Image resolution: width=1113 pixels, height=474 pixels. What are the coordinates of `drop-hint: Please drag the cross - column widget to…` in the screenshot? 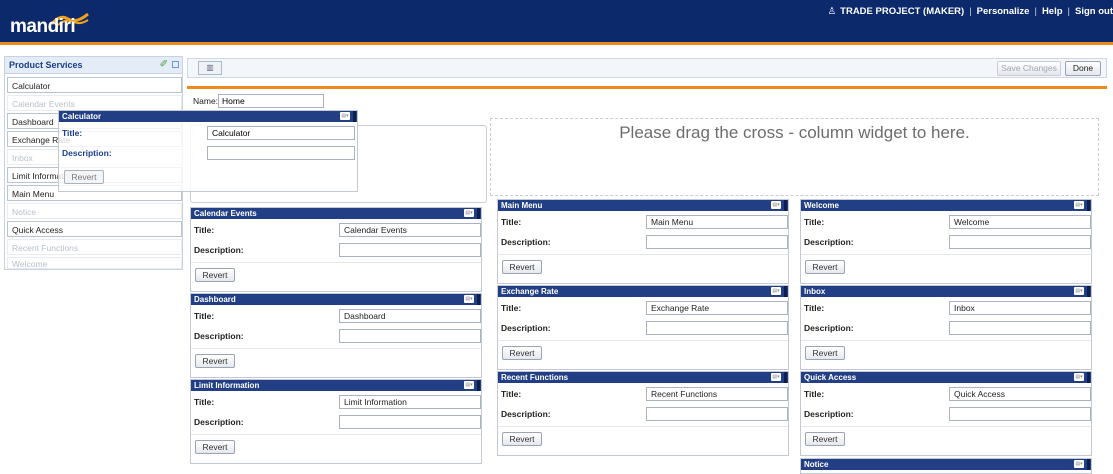 It's located at (794, 132).